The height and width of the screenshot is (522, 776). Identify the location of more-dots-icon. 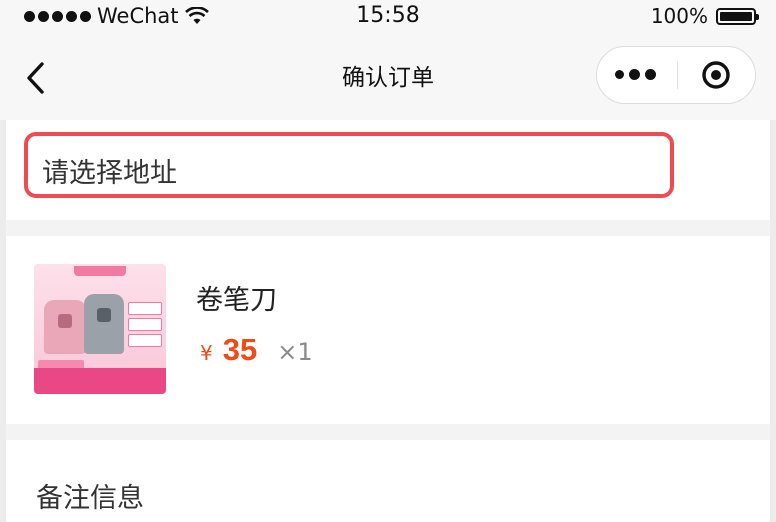
(637, 75).